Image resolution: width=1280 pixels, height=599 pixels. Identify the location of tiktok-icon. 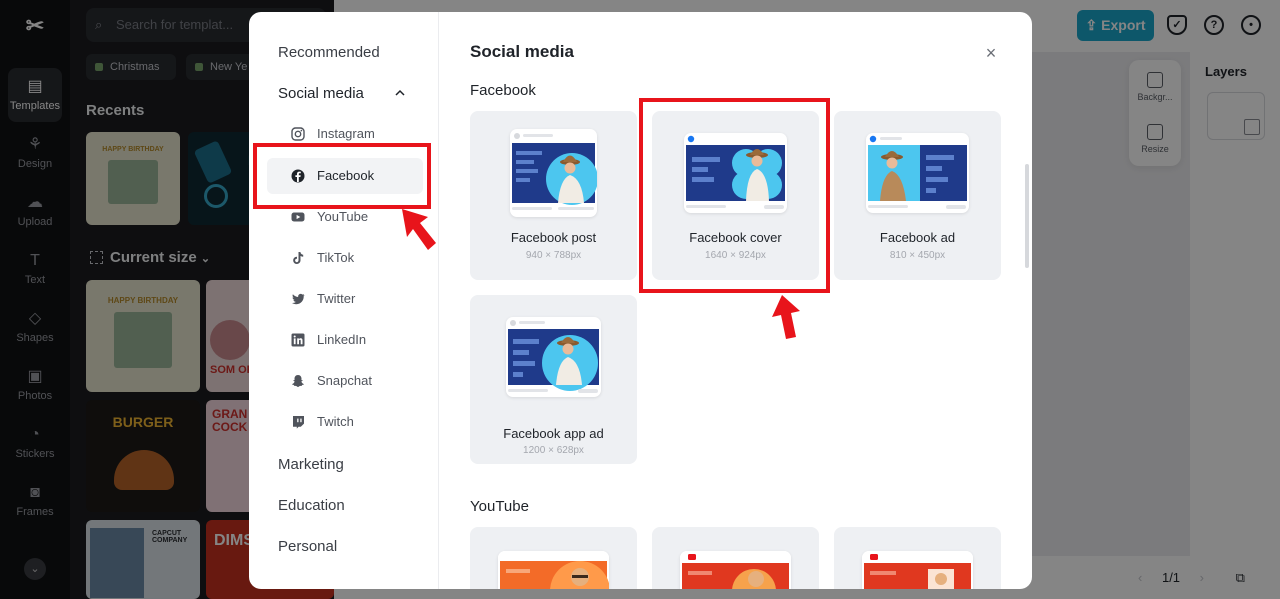
(298, 258).